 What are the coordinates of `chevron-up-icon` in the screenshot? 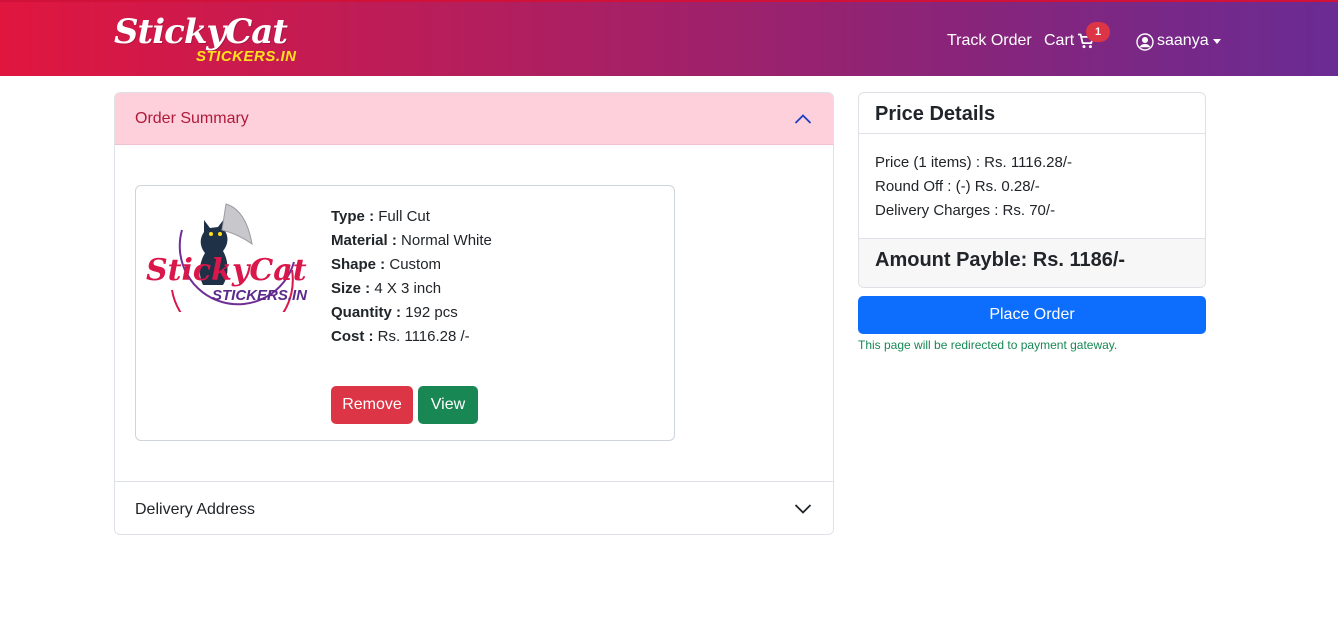 It's located at (803, 119).